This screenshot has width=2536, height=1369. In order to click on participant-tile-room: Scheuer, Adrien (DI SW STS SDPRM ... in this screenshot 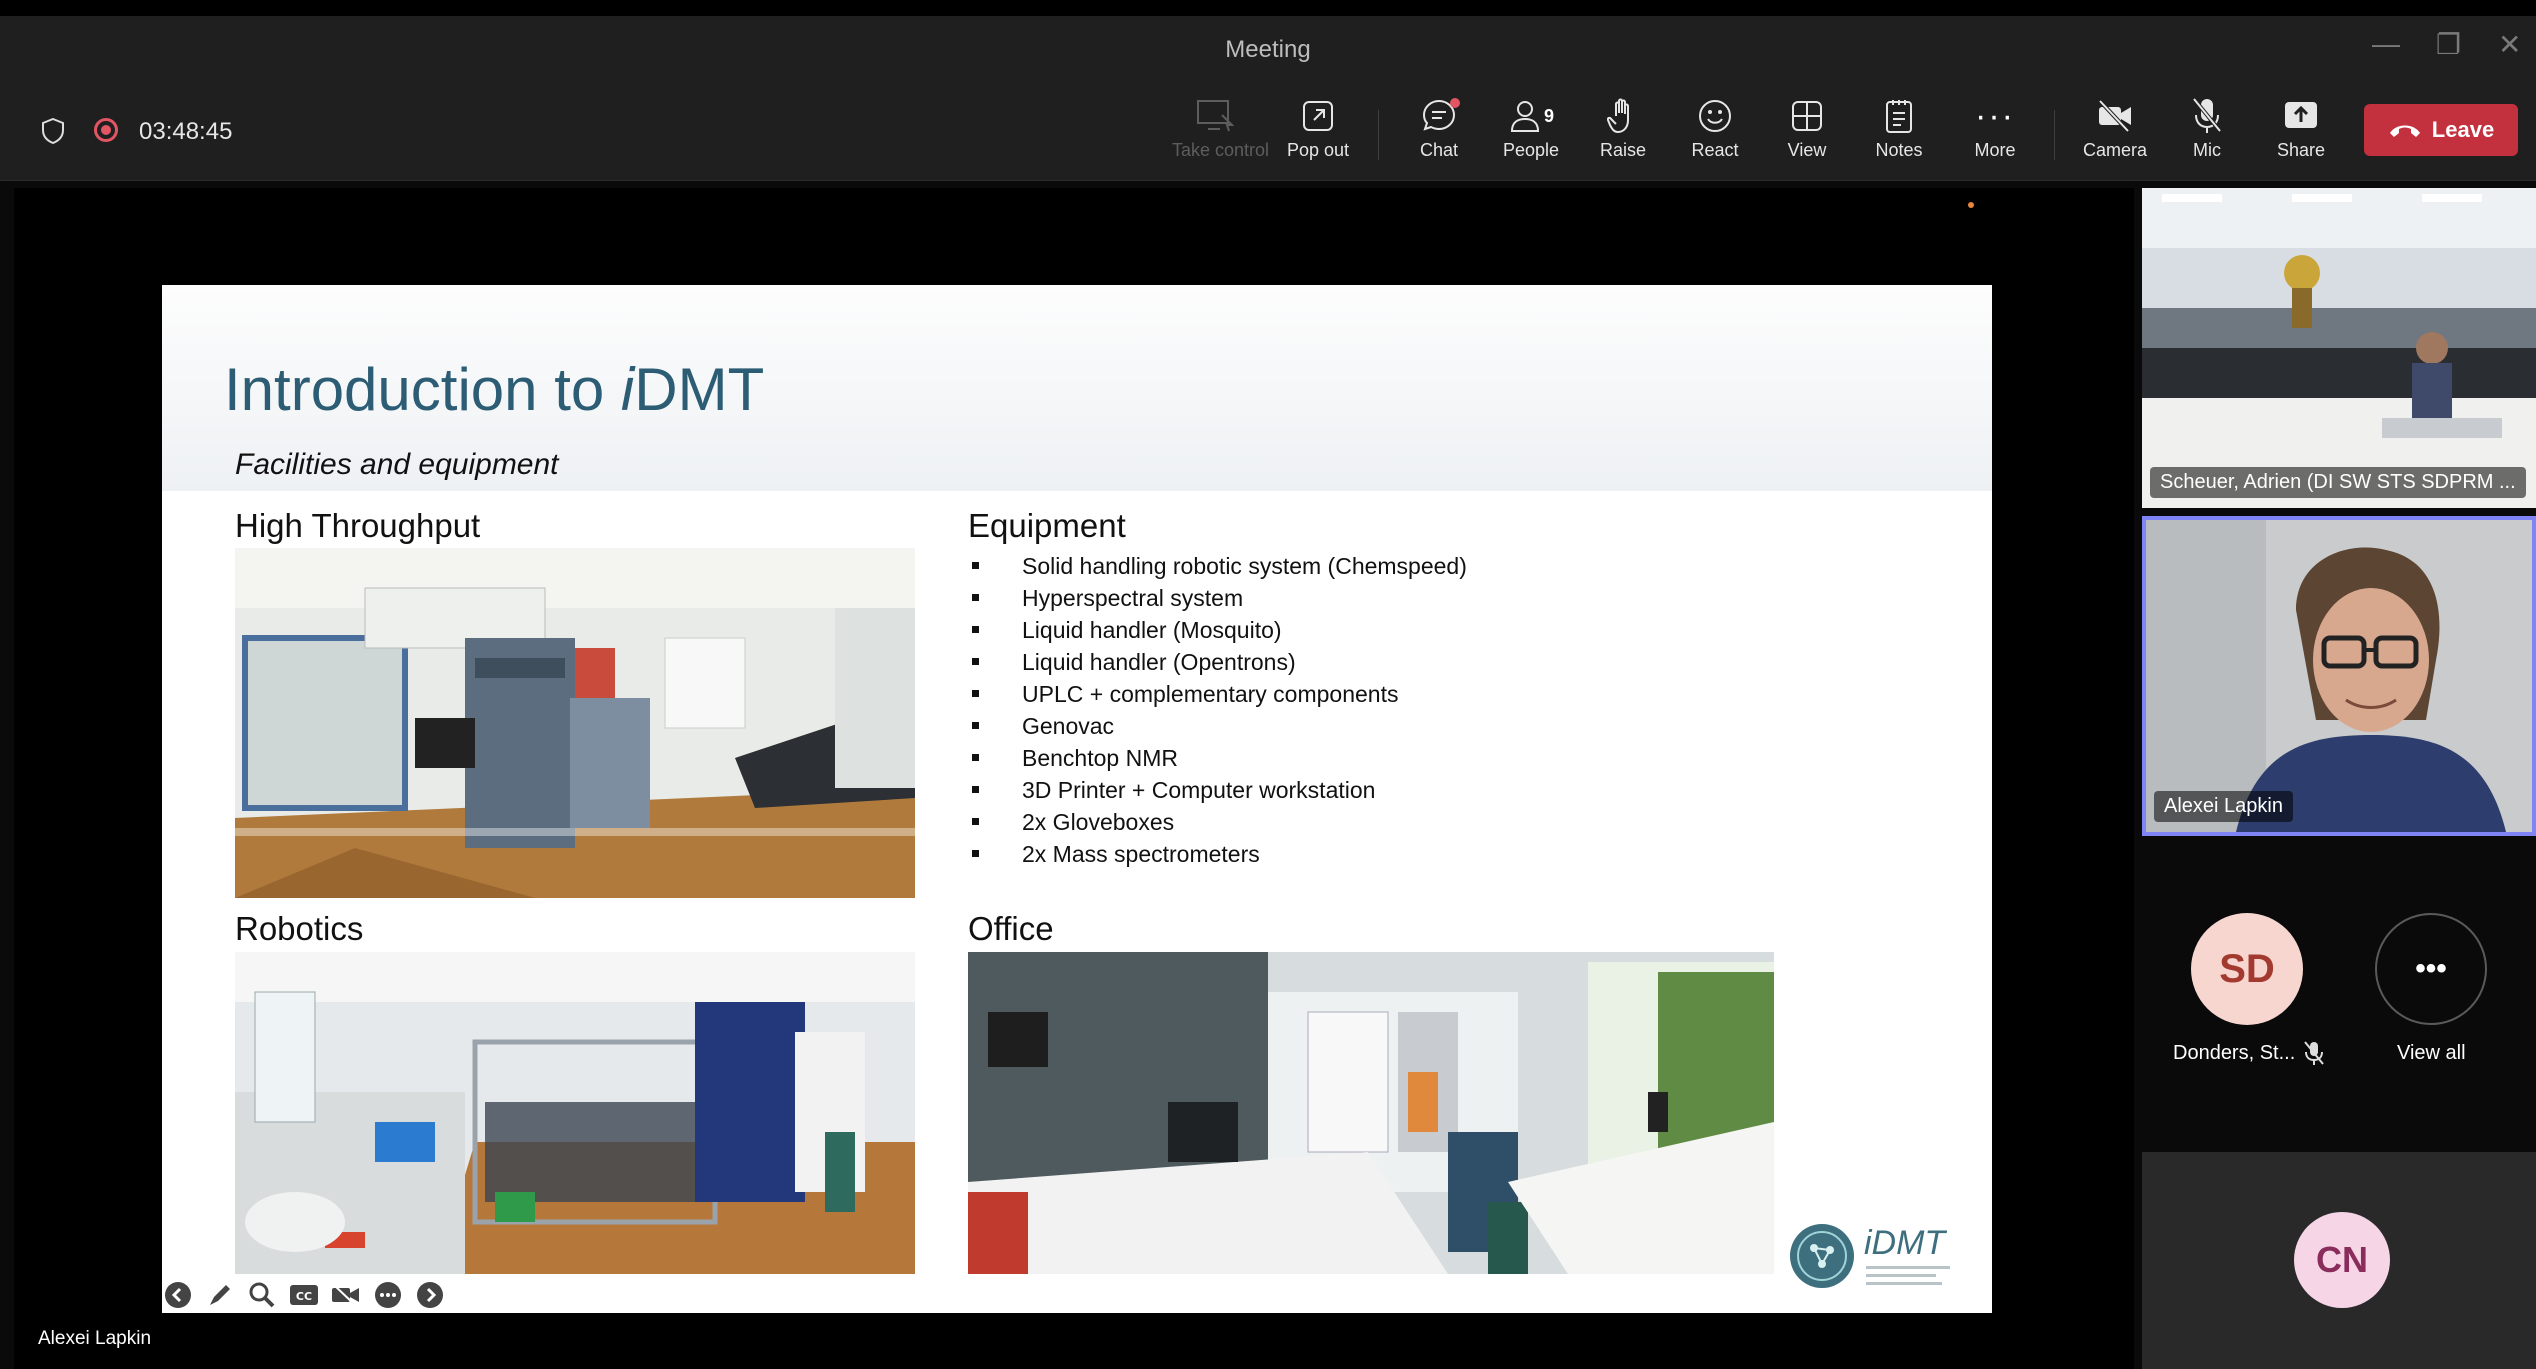, I will do `click(2339, 348)`.